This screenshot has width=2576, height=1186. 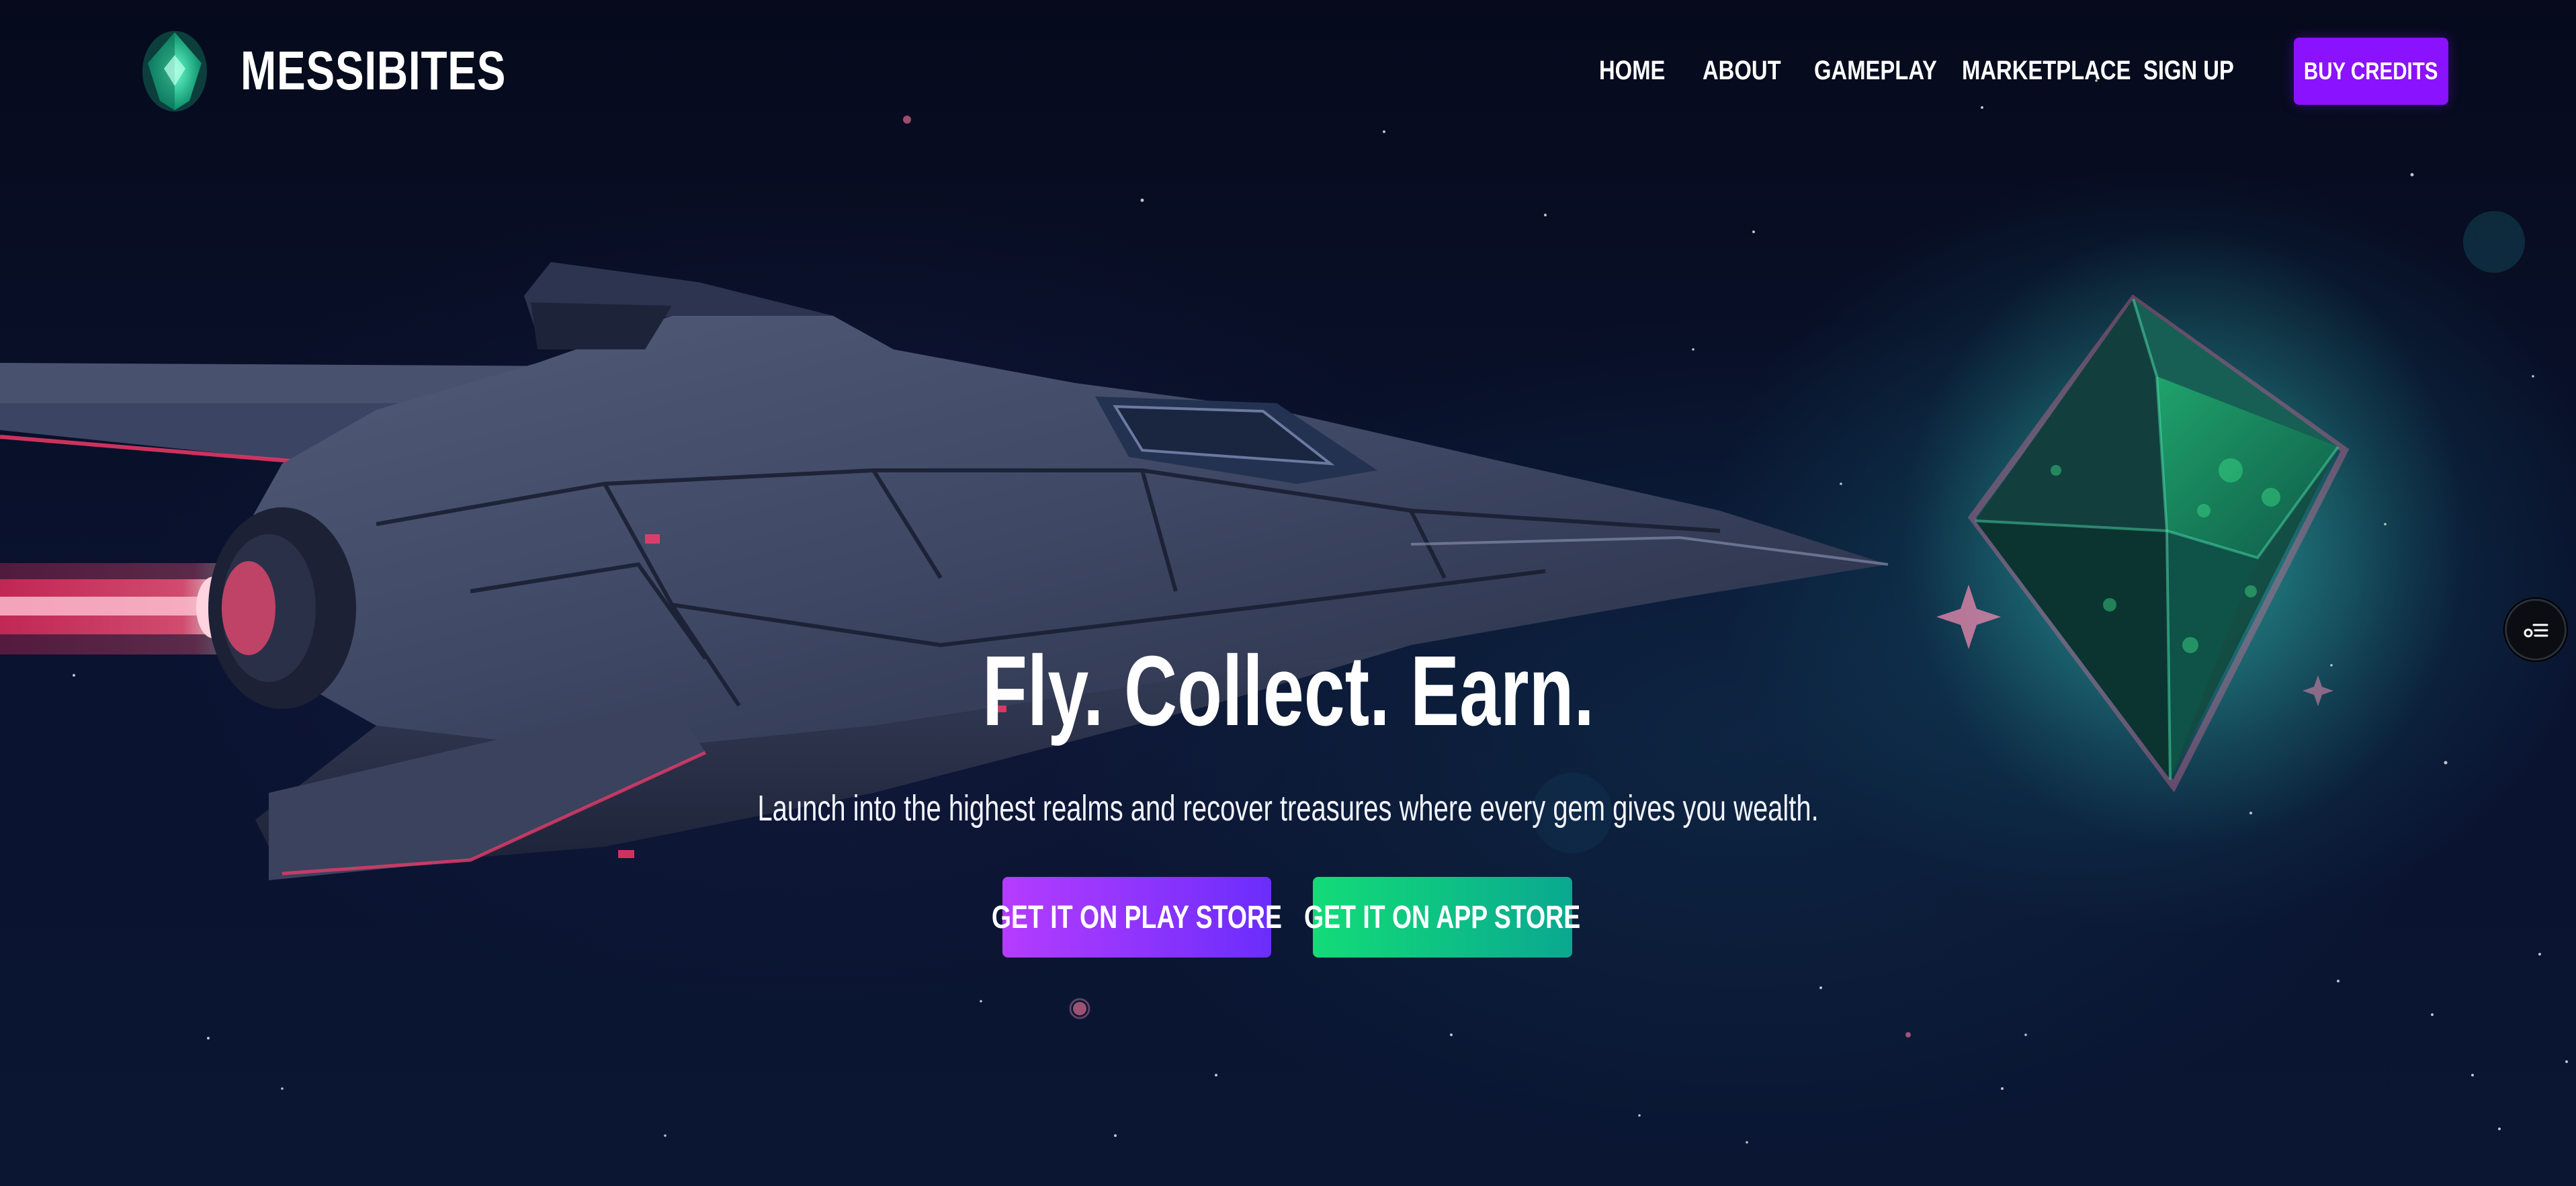 I want to click on hero-title: Fly. Collect. Earn., so click(x=1288, y=691).